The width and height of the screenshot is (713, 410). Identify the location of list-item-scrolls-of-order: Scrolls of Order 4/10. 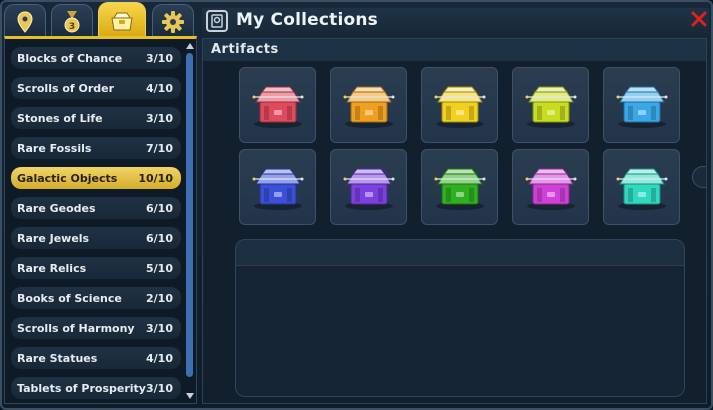
(96, 88).